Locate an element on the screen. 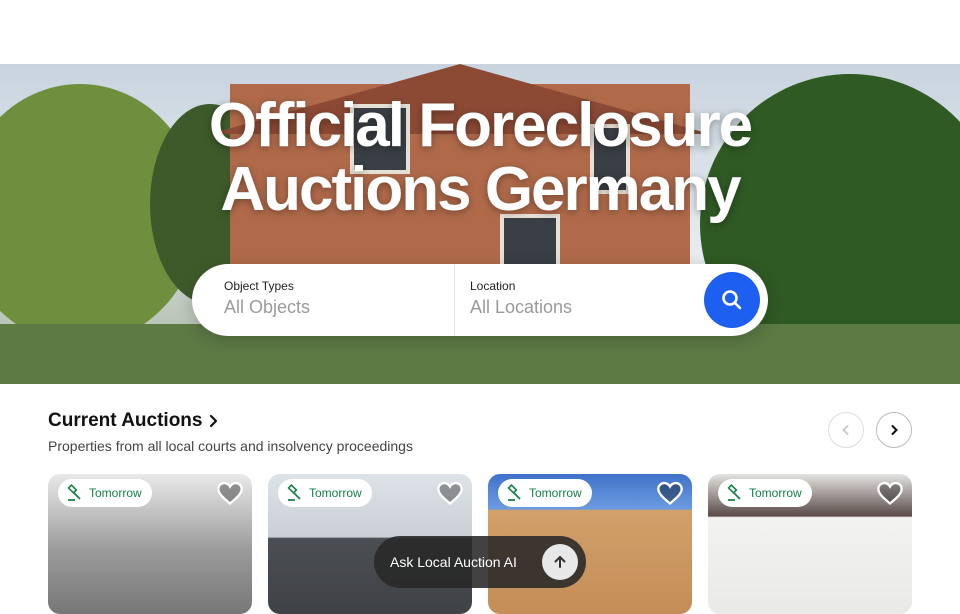 Image resolution: width=960 pixels, height=614 pixels. ask-ai-submit is located at coordinates (560, 562).